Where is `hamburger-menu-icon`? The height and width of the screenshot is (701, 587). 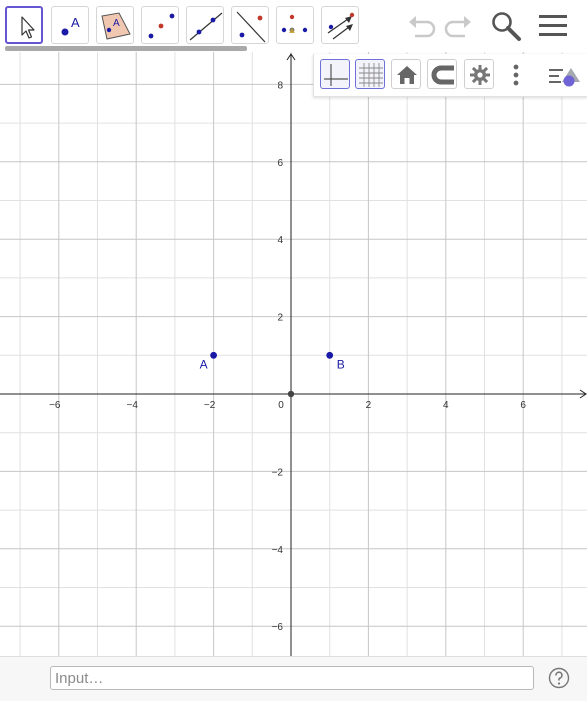 hamburger-menu-icon is located at coordinates (553, 25).